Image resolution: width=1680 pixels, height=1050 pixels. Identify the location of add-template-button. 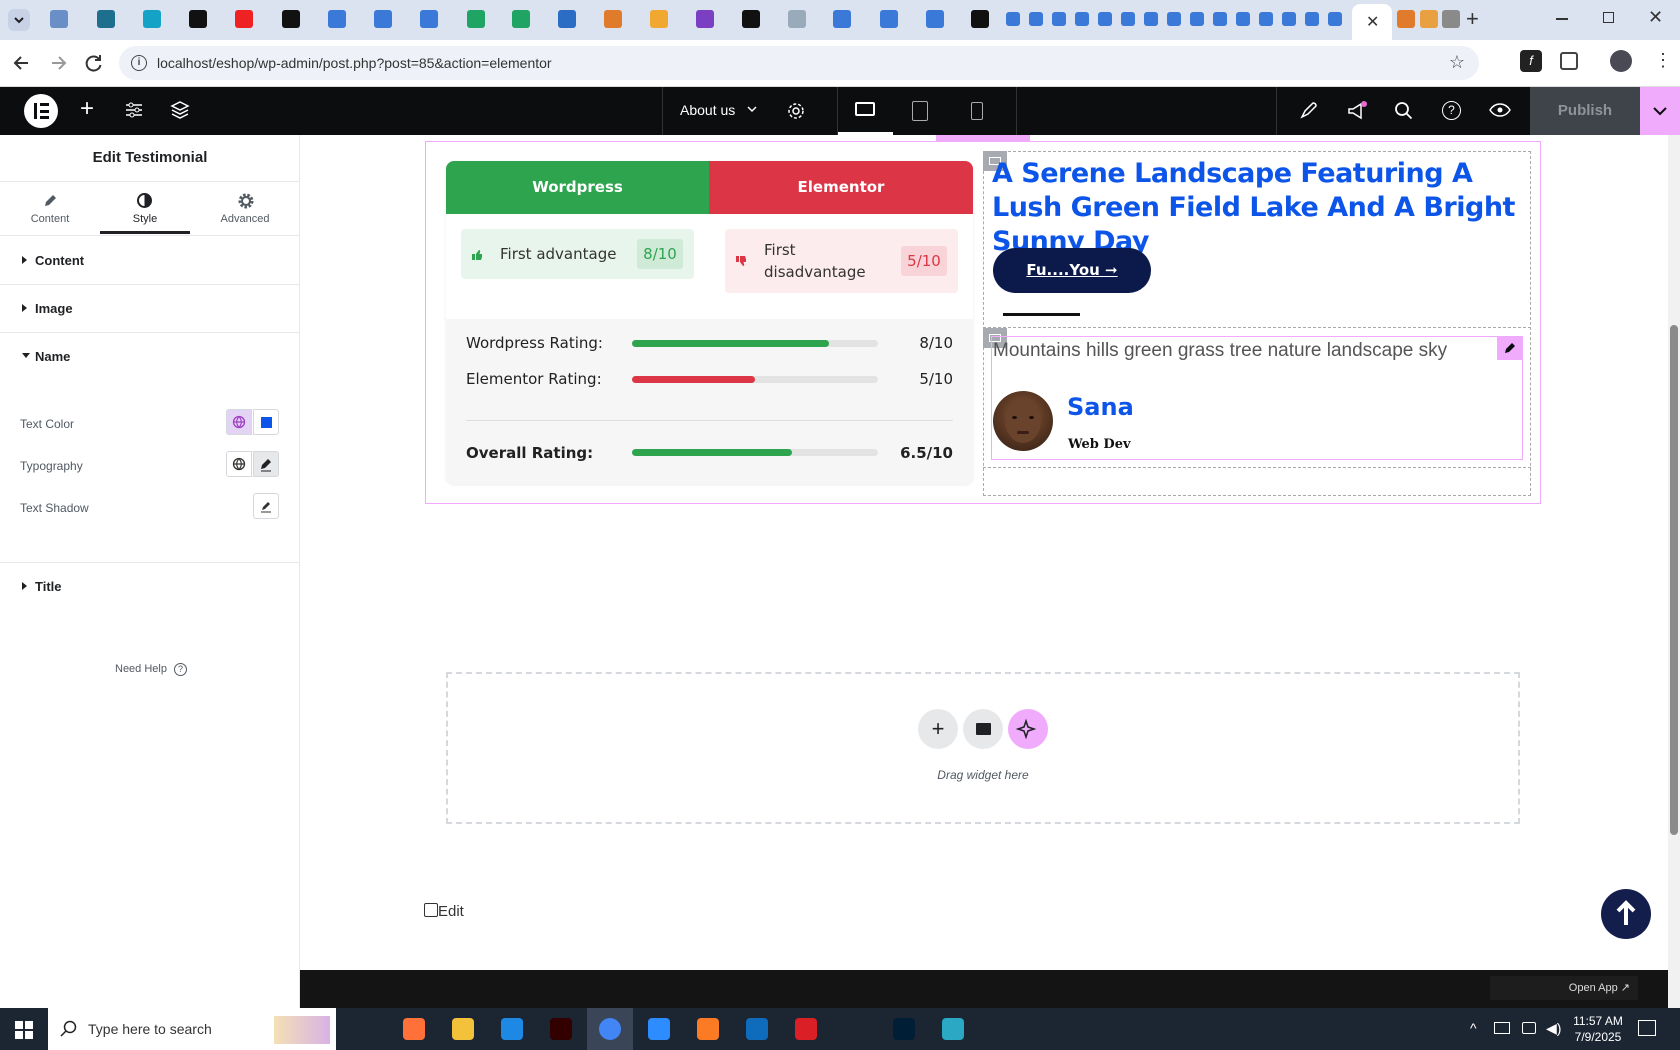
(983, 729).